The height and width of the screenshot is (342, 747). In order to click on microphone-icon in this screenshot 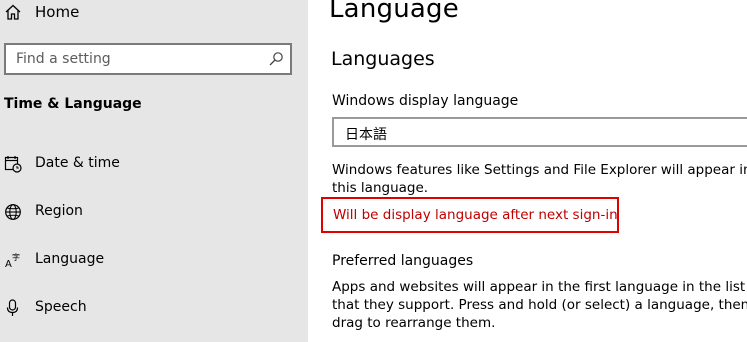, I will do `click(13, 308)`.